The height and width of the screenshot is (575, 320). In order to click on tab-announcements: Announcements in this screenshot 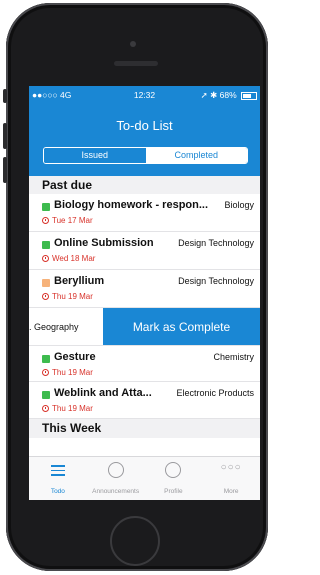, I will do `click(116, 478)`.